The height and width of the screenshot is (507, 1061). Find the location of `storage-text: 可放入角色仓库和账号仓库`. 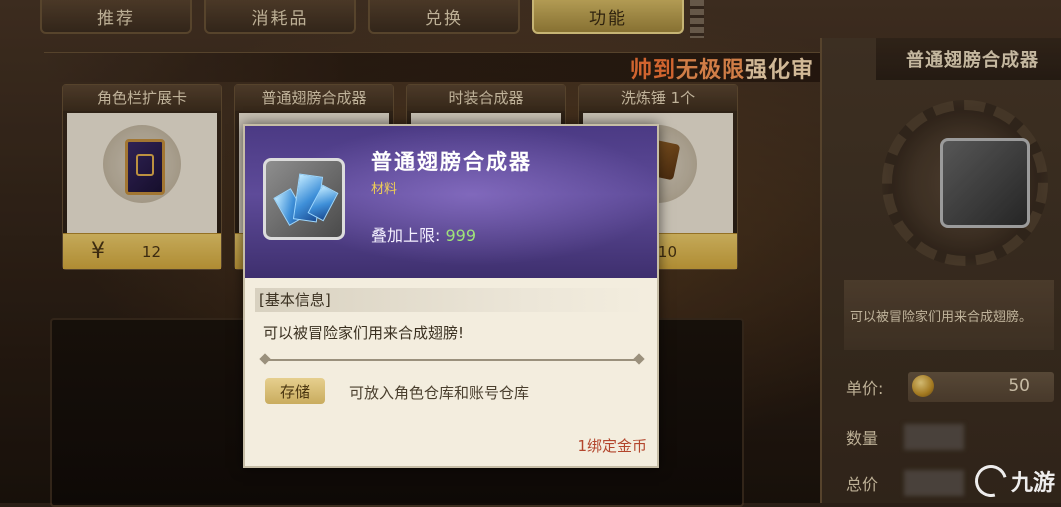

storage-text: 可放入角色仓库和账号仓库 is located at coordinates (439, 393).